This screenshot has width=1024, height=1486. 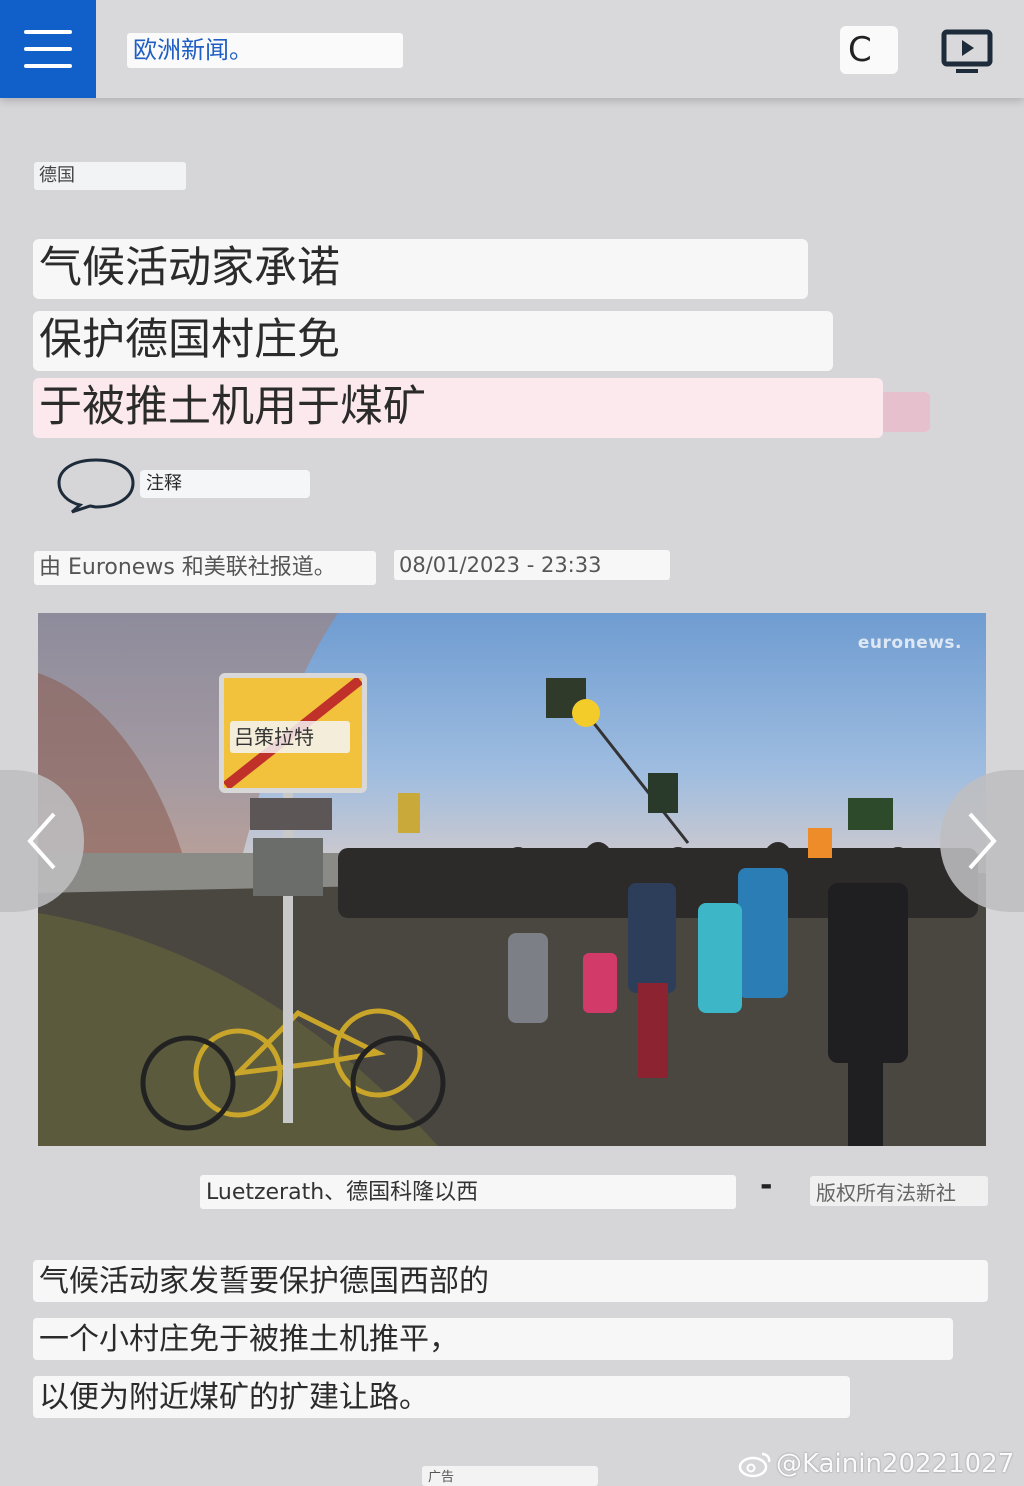 I want to click on chevron-right-icon, so click(x=982, y=841).